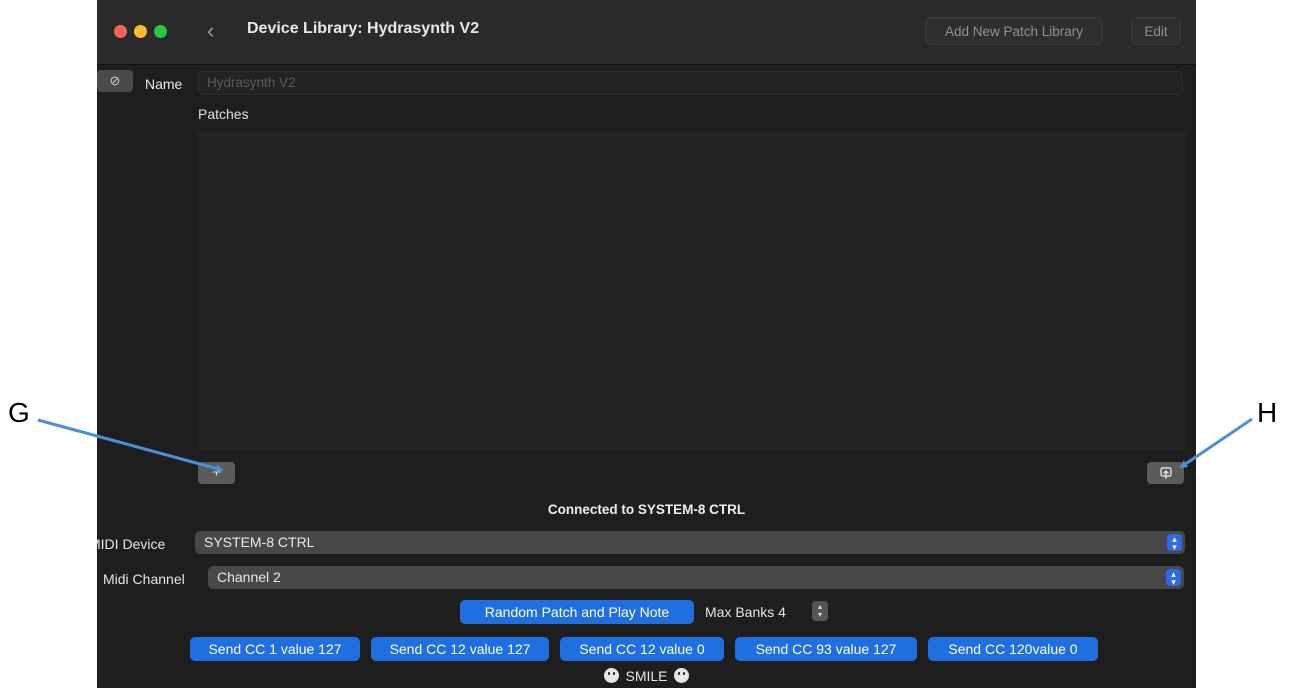  I want to click on midi-device-value: SYSTEM-8 CTRL, so click(259, 542).